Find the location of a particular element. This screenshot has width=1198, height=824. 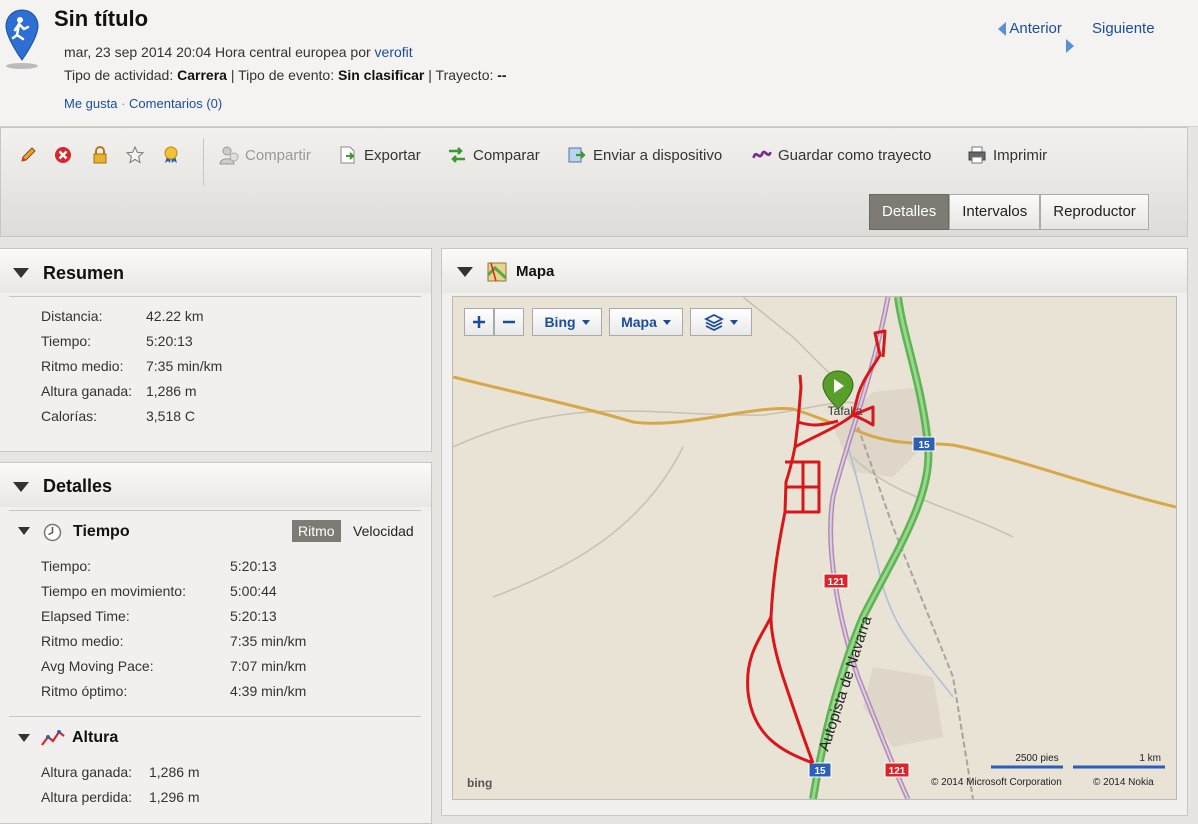

user-link: verofit is located at coordinates (394, 52).